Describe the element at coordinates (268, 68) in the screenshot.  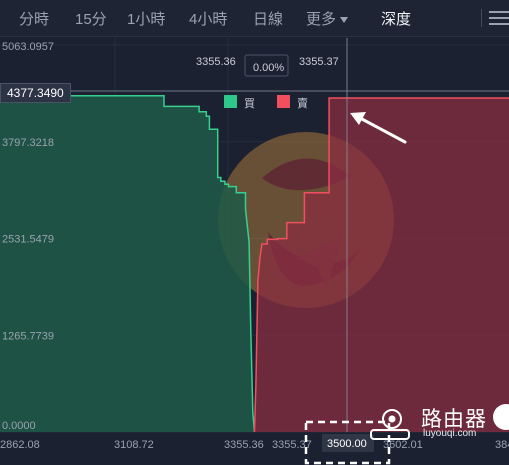
I see `spread-percent: 0.00%` at that location.